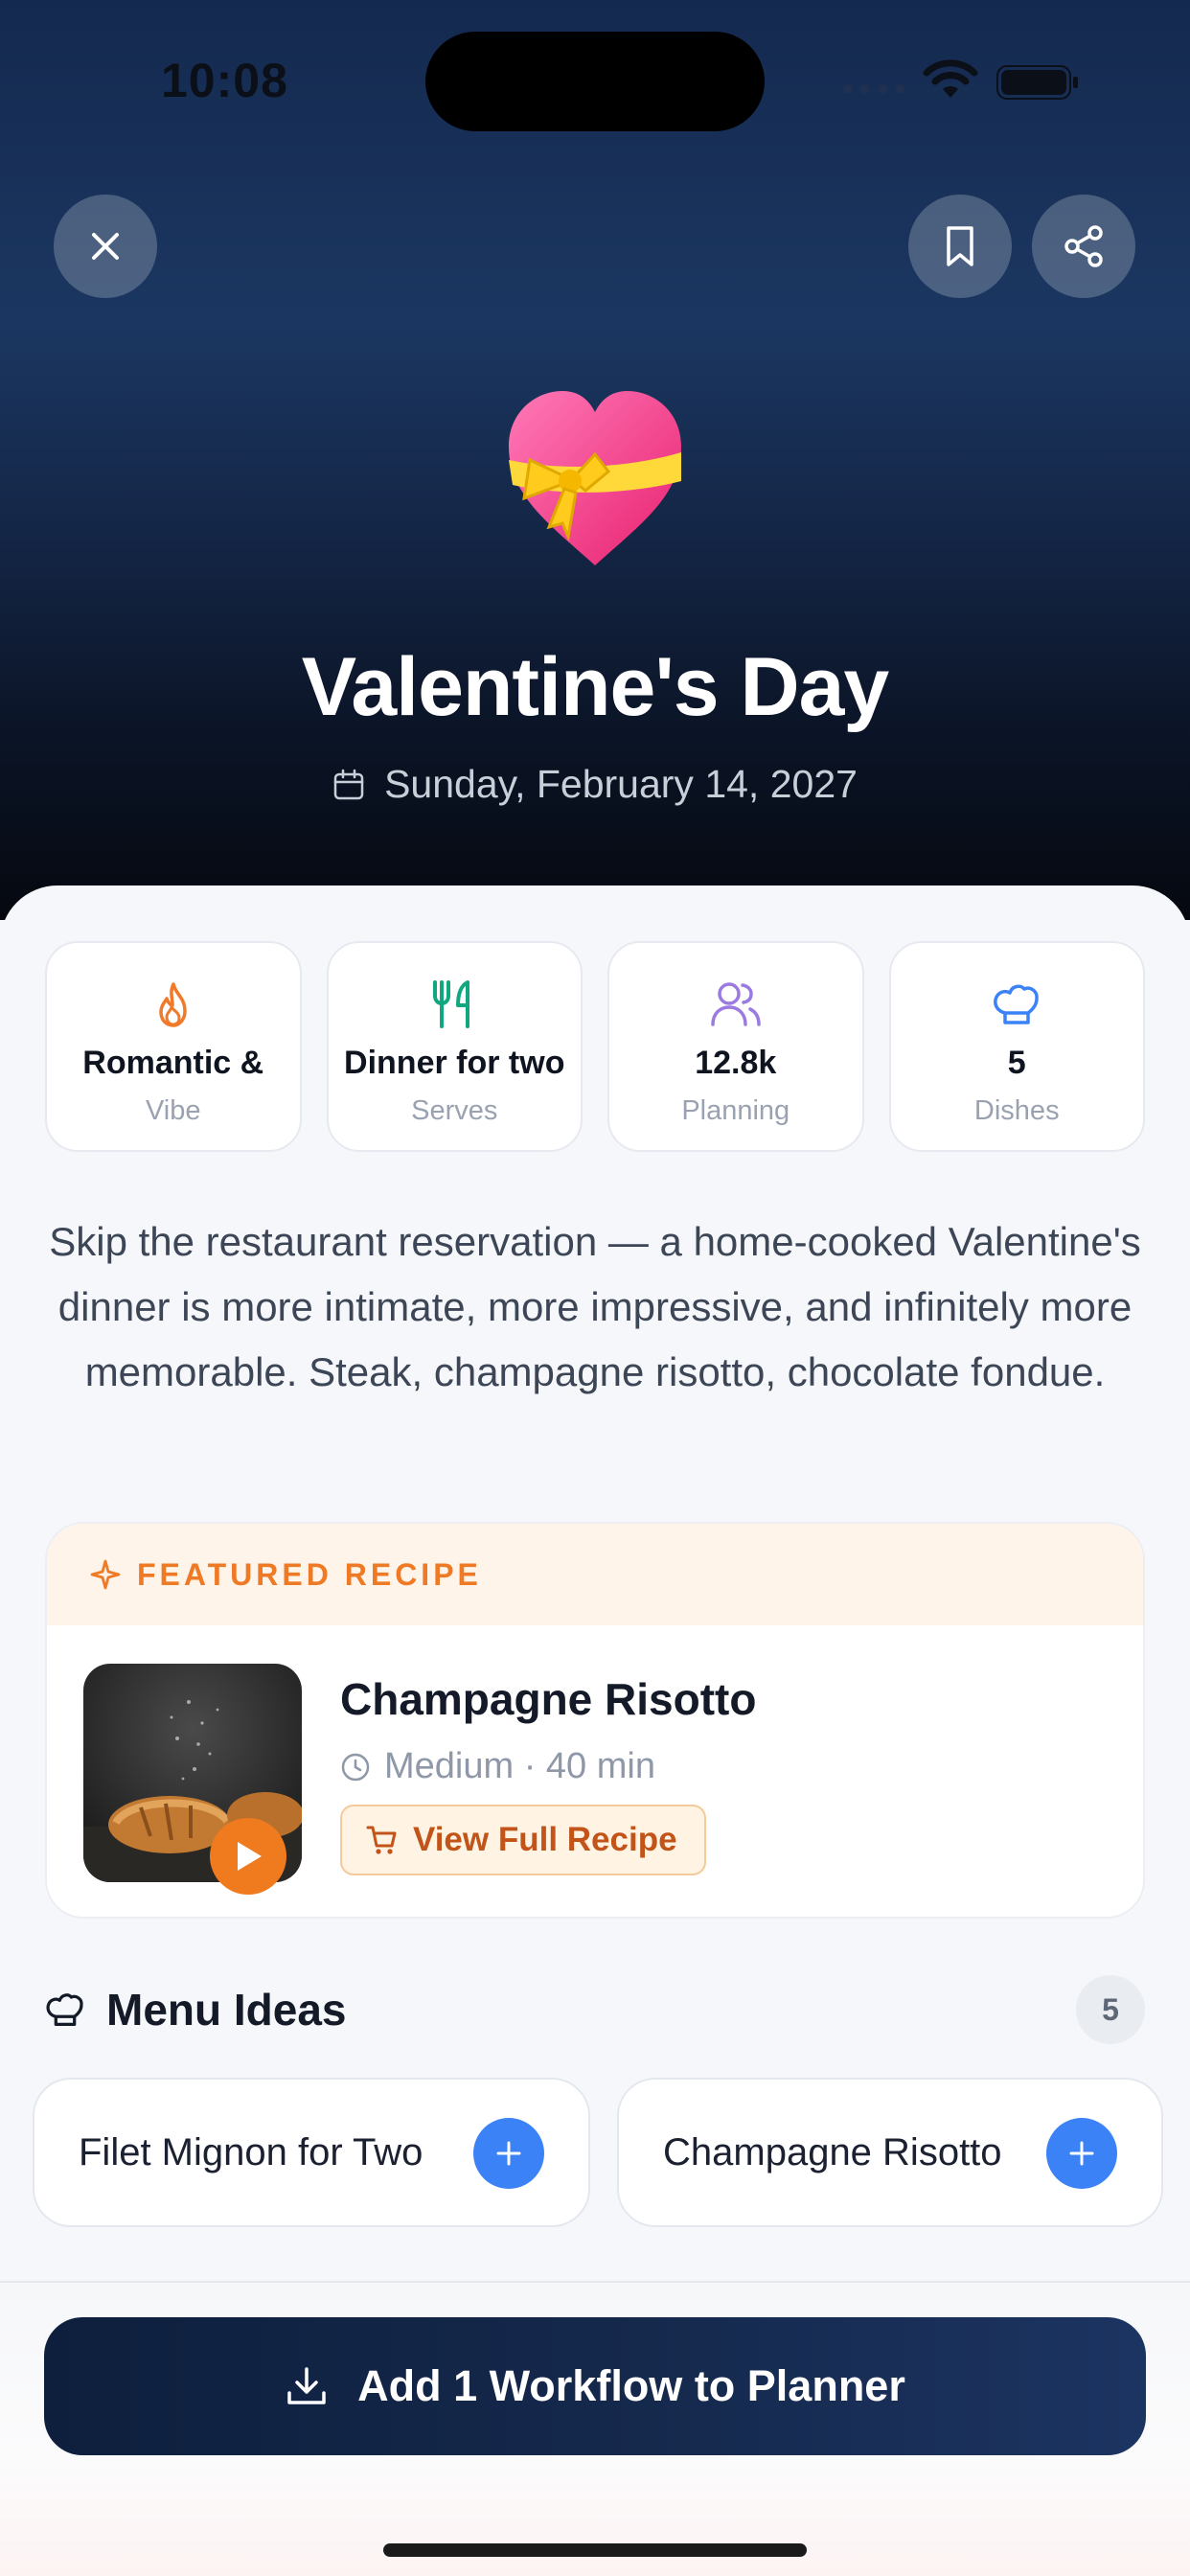 The height and width of the screenshot is (2576, 1190). I want to click on view-full-recipe-button: View Full Recipe, so click(523, 1840).